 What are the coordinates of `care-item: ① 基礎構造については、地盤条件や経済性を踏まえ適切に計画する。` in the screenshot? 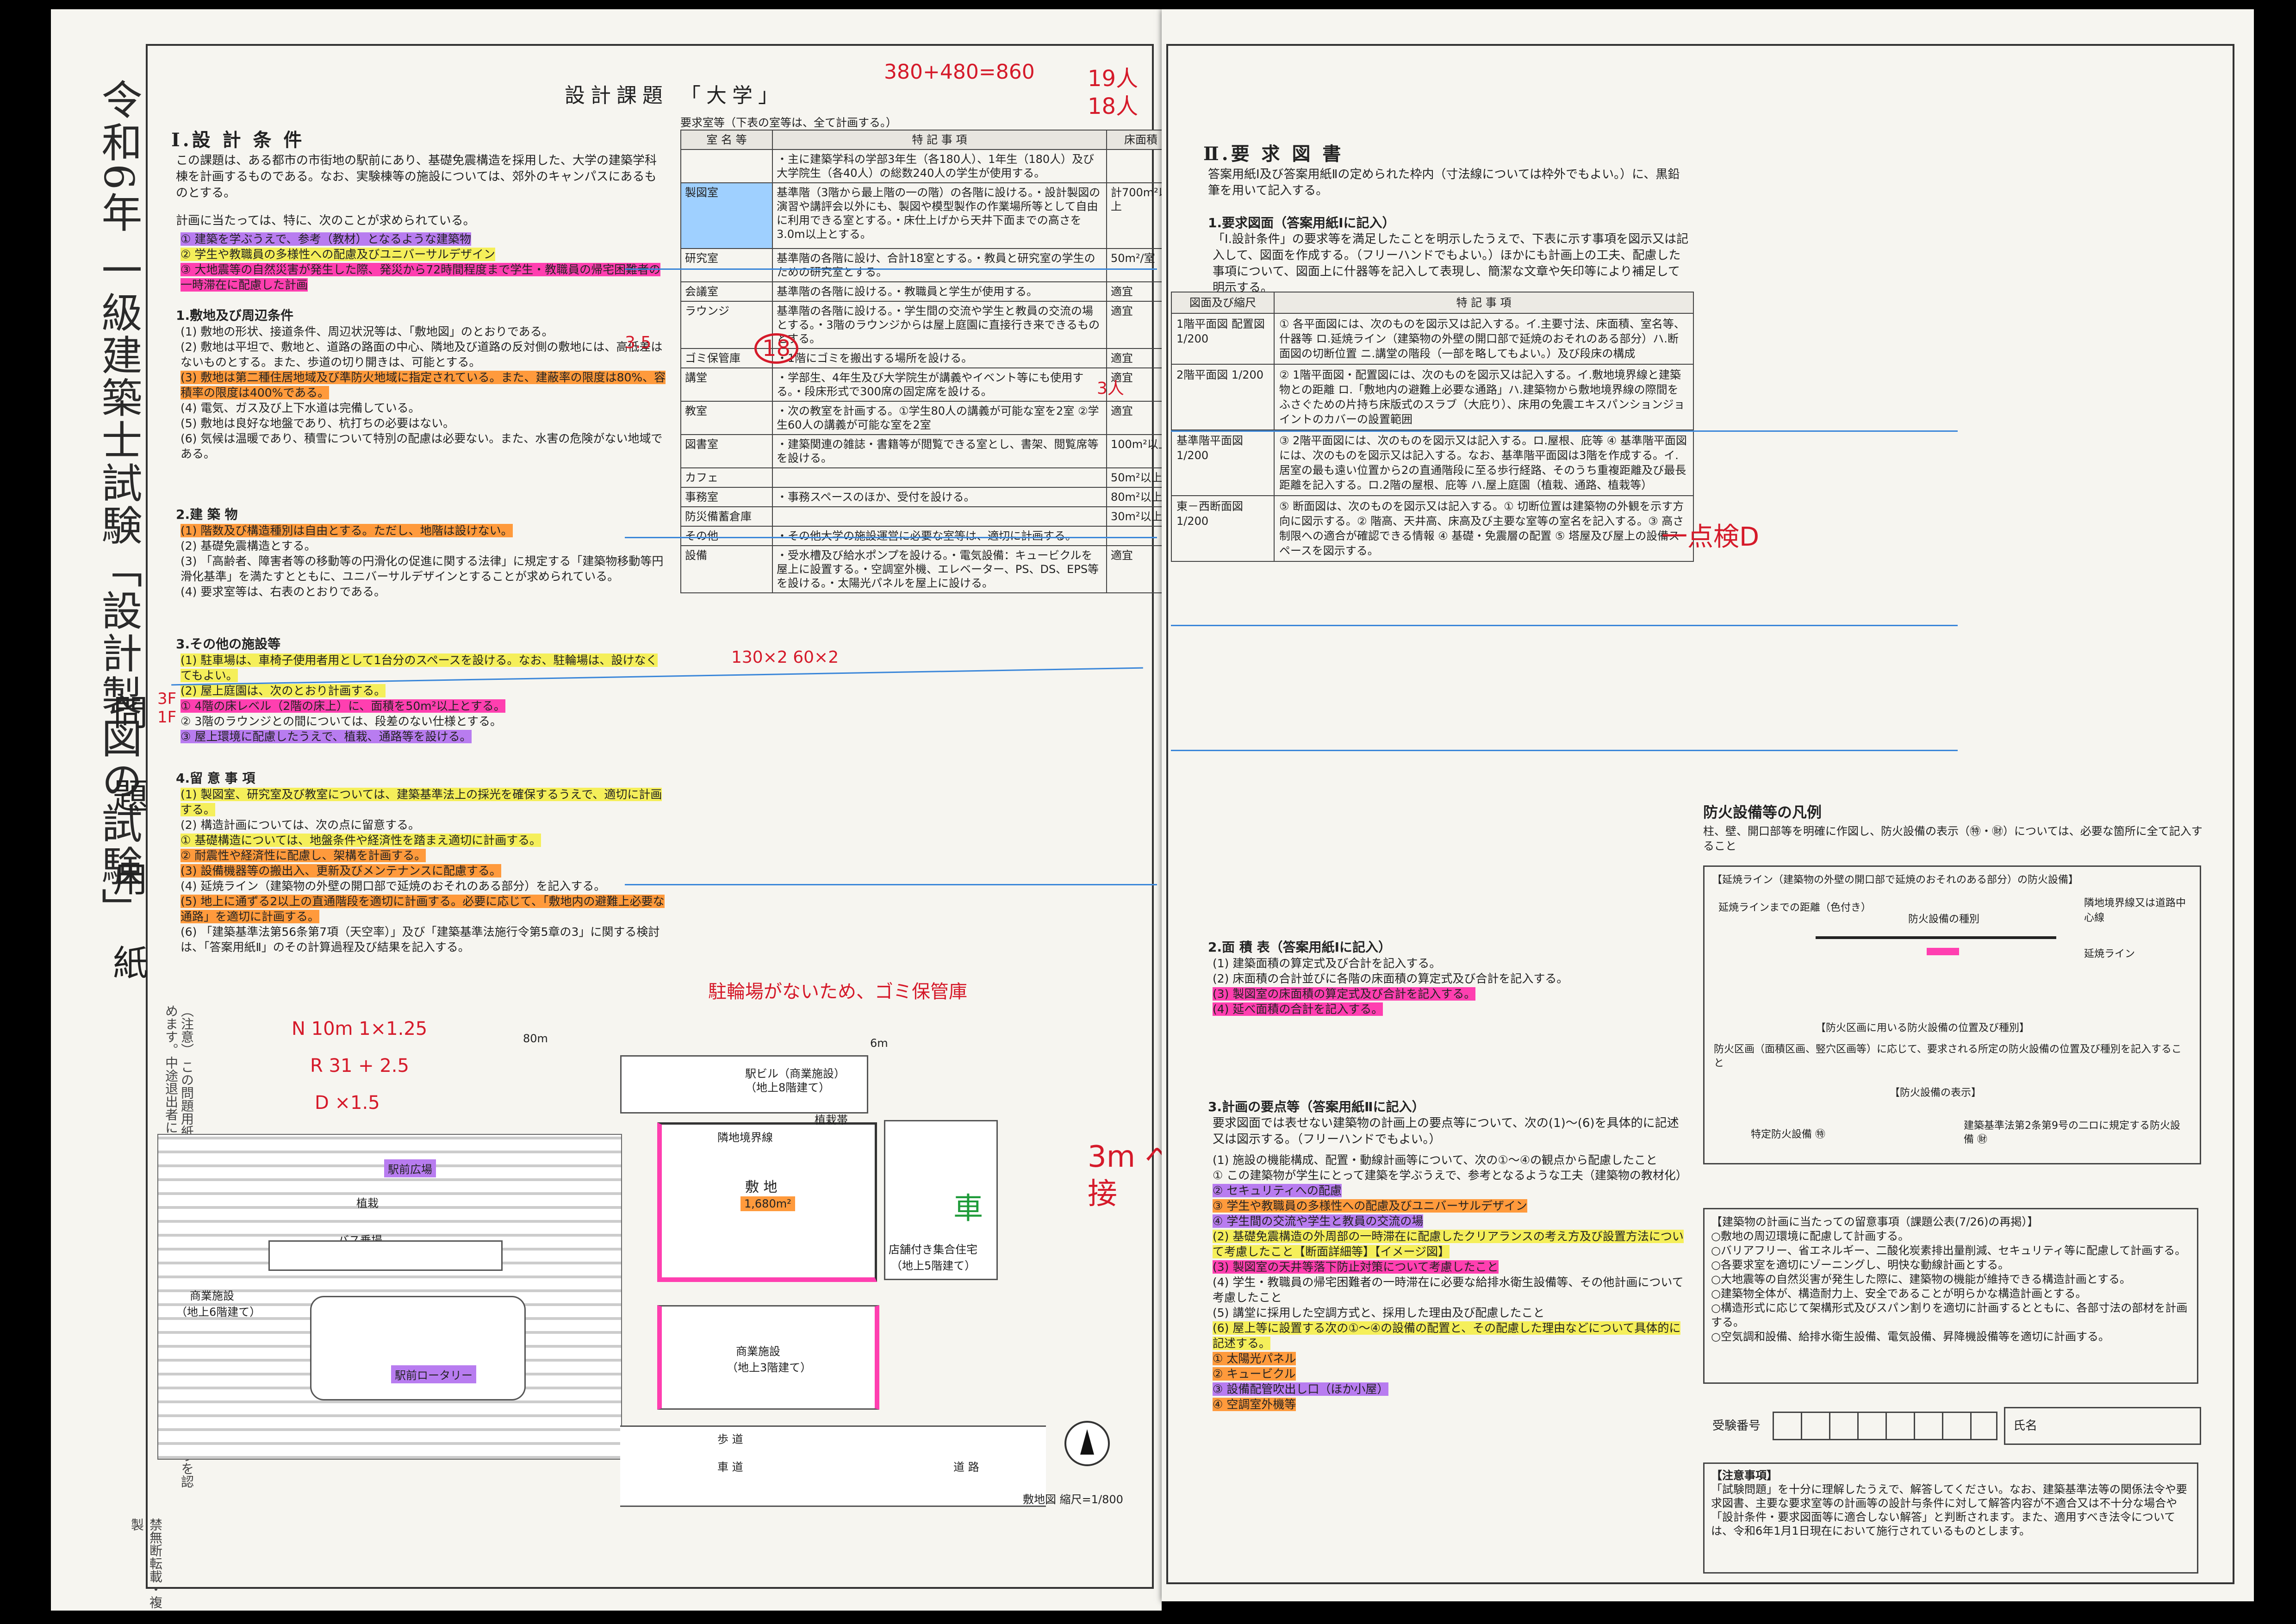 It's located at (360, 840).